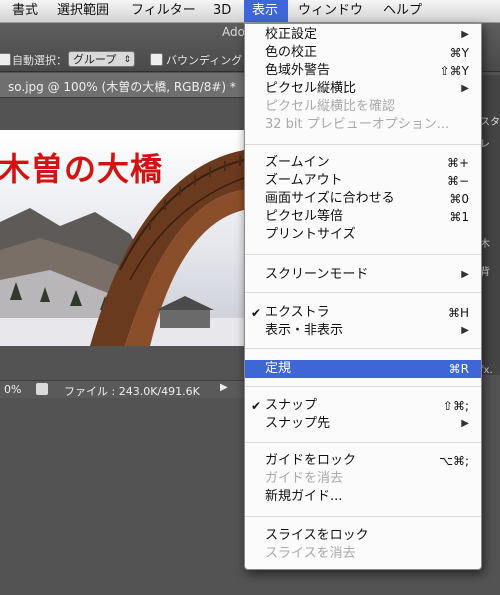 The height and width of the screenshot is (595, 500). I want to click on menu-item-screen-mode: スクリーンモード ▶, so click(363, 275).